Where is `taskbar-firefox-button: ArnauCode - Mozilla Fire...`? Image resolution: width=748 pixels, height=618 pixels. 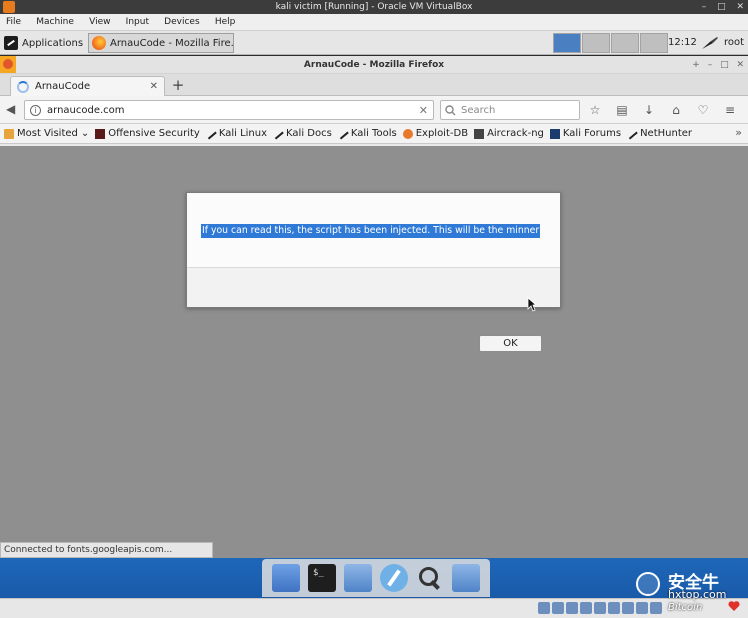
taskbar-firefox-button: ArnauCode - Mozilla Fire... is located at coordinates (161, 43).